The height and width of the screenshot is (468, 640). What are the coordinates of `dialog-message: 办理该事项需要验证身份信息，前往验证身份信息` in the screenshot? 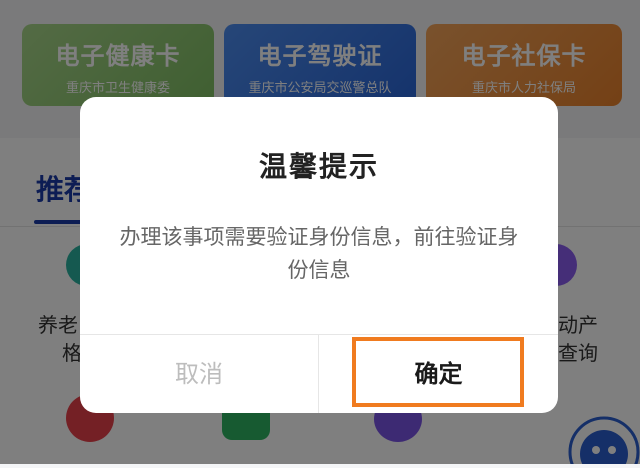 It's located at (319, 253).